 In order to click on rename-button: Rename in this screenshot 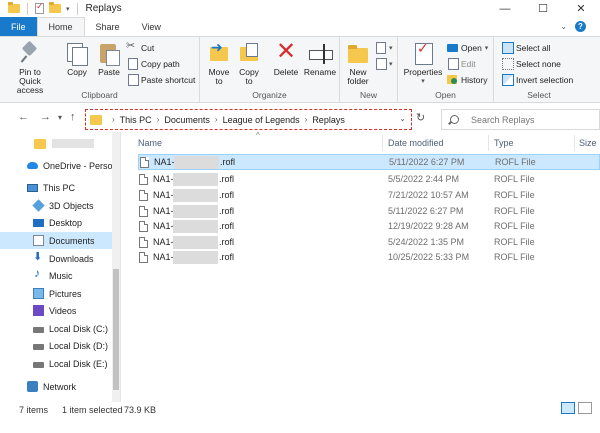, I will do `click(320, 59)`.